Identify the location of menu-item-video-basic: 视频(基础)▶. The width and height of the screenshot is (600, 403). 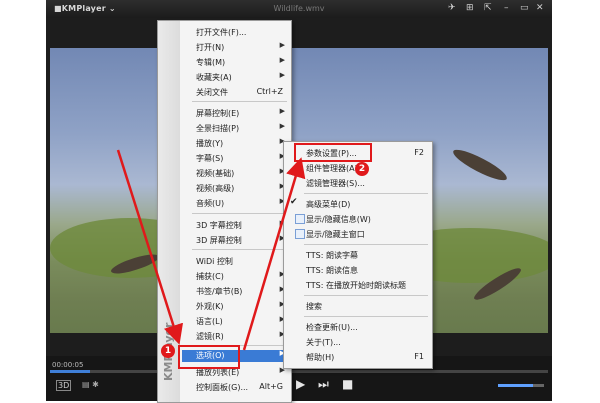
(241, 173).